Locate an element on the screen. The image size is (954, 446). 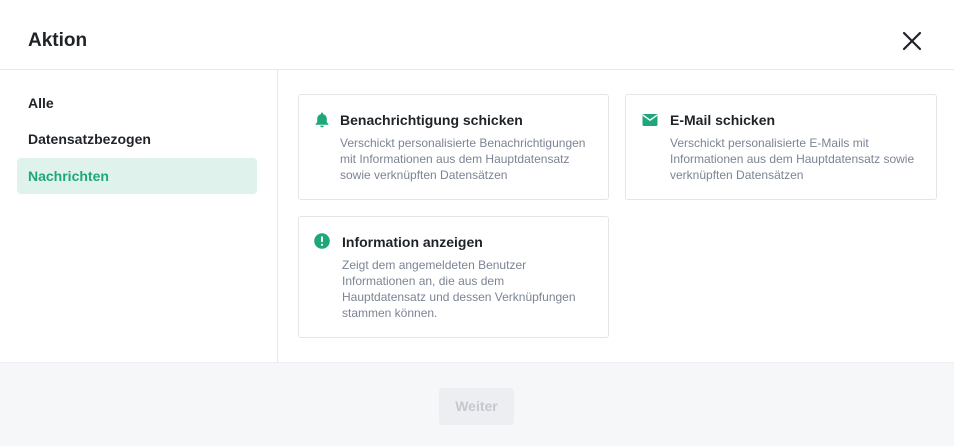
card-description-line: Hauptdatensatz und dessen Verknüpfungen is located at coordinates (459, 297).